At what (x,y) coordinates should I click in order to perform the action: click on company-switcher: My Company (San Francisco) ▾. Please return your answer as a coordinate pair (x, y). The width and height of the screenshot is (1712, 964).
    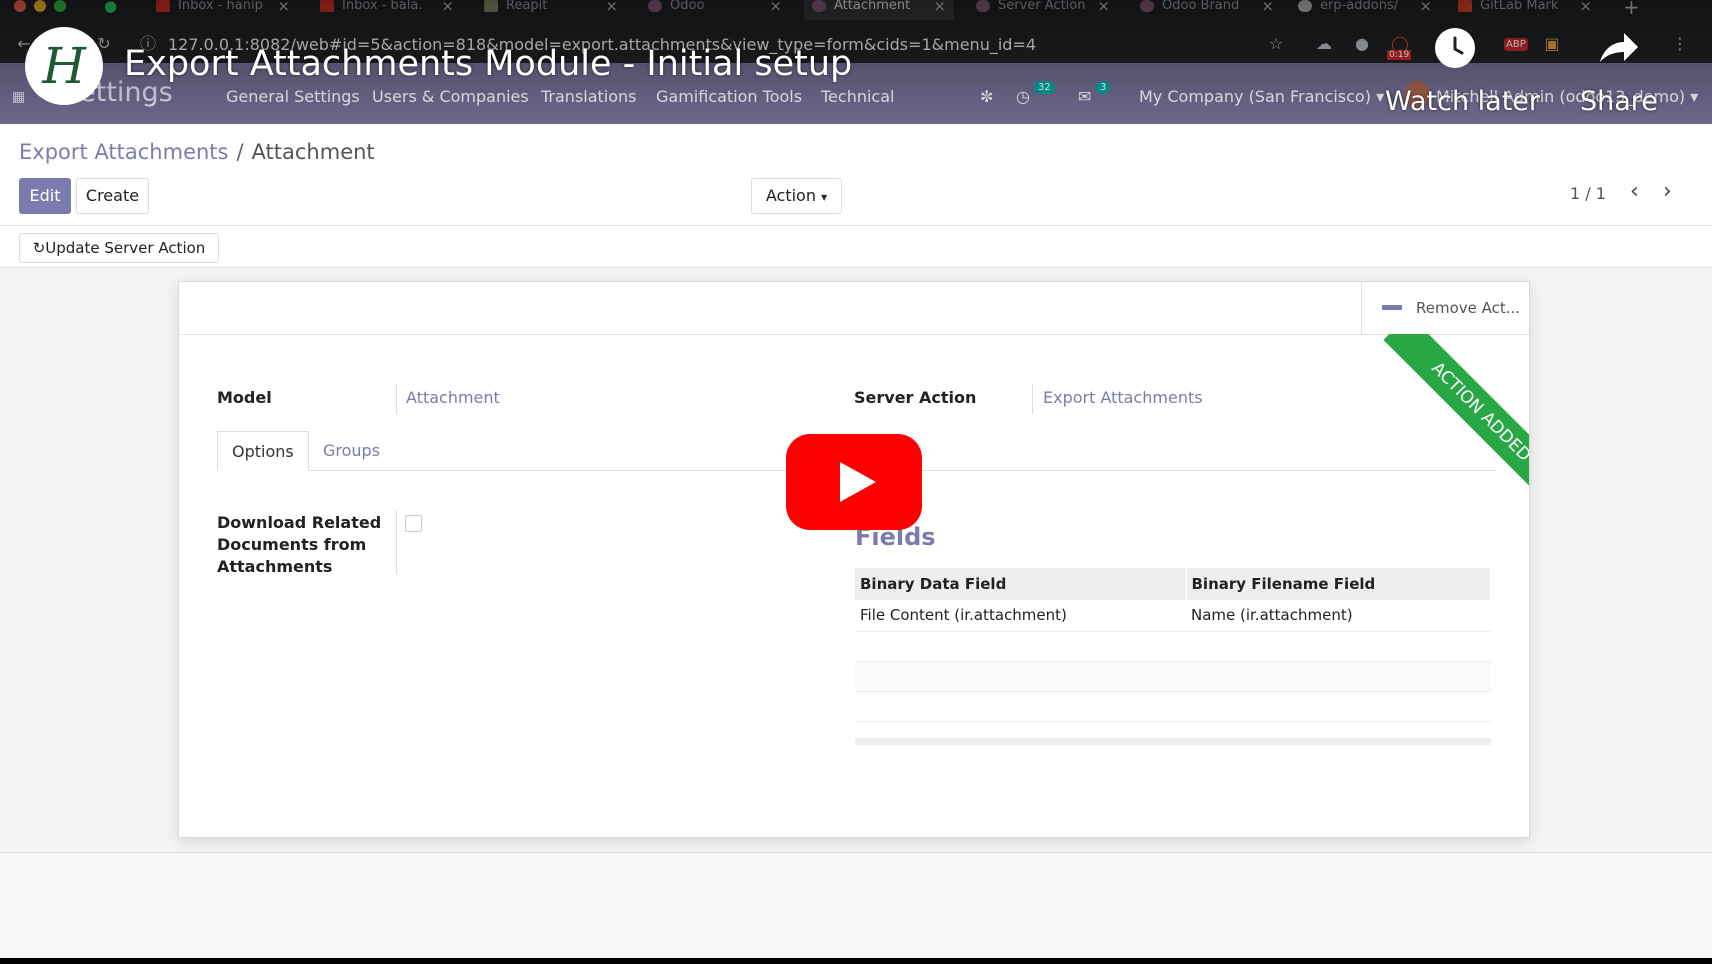
    Looking at the image, I should click on (1261, 96).